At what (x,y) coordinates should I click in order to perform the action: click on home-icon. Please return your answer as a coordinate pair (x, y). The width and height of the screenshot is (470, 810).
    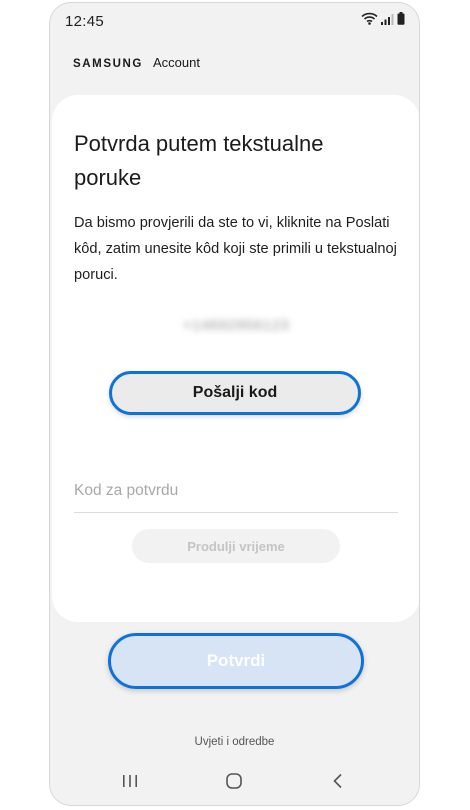
    Looking at the image, I should click on (234, 781).